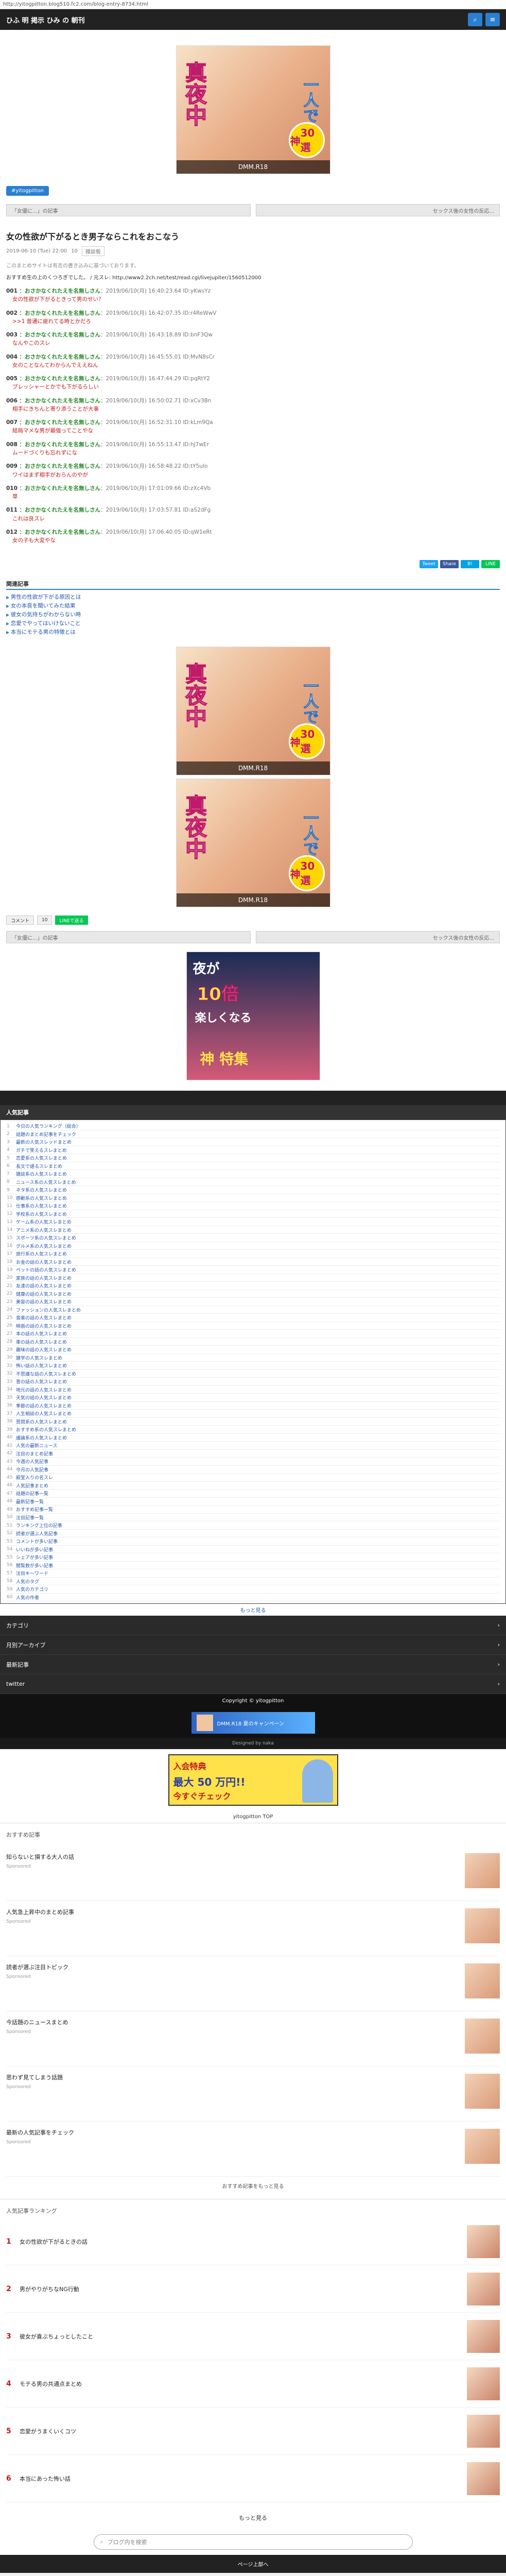  Describe the element at coordinates (253, 1477) in the screenshot. I see `popular-row: 45 殿堂入りの名スレ` at that location.